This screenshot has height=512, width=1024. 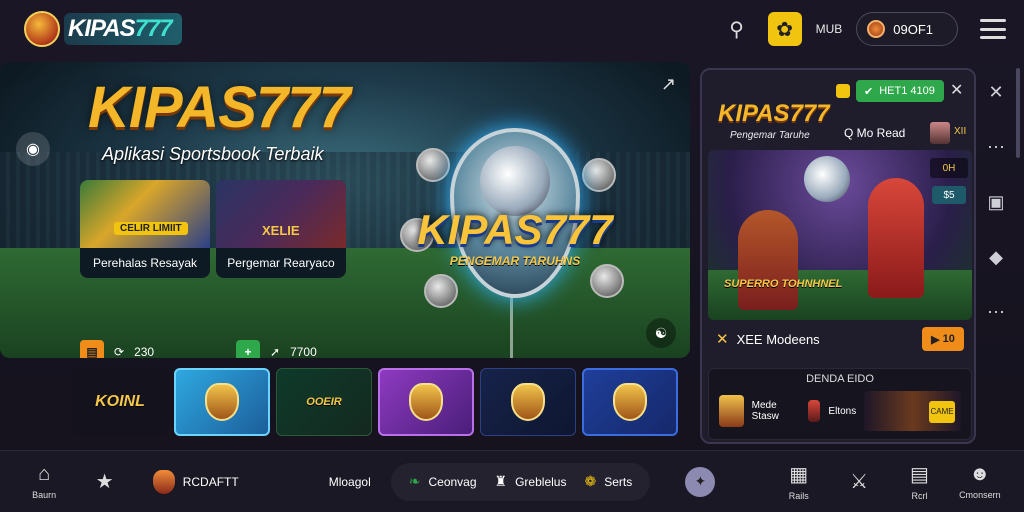 I want to click on panel-subtitle: Pengemar Taruhe, so click(x=770, y=135).